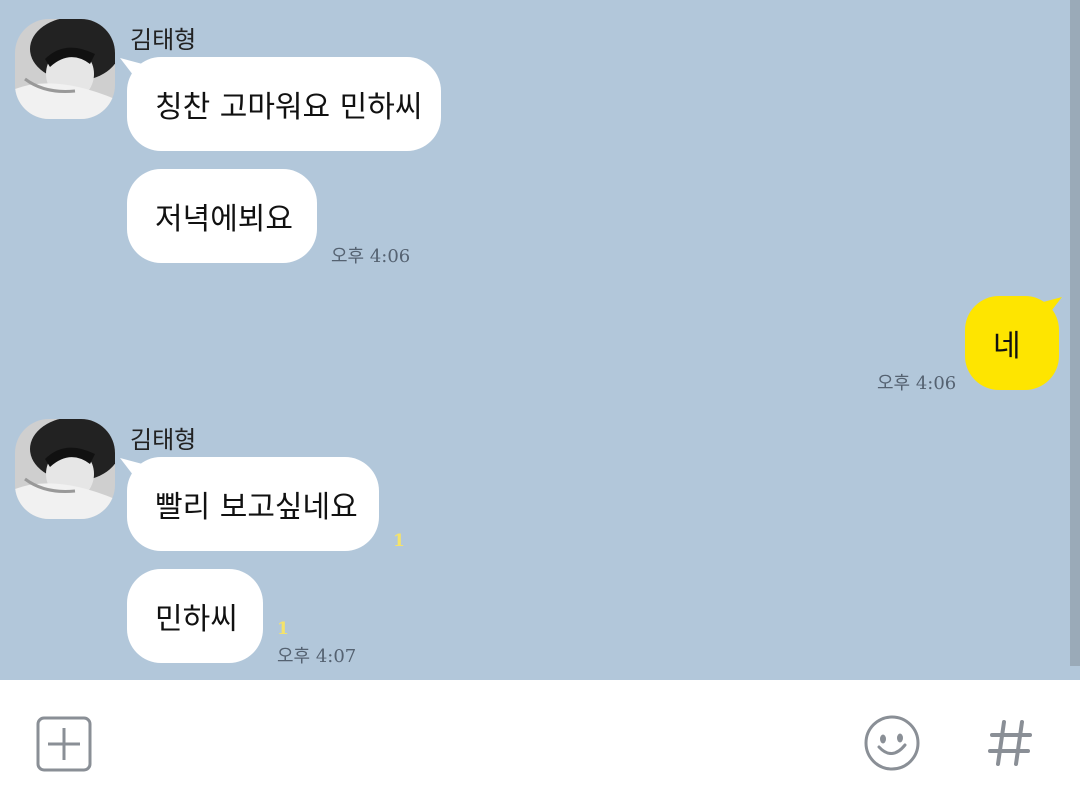 This screenshot has height=806, width=1080. I want to click on message-time: 오후 4:07, so click(317, 656).